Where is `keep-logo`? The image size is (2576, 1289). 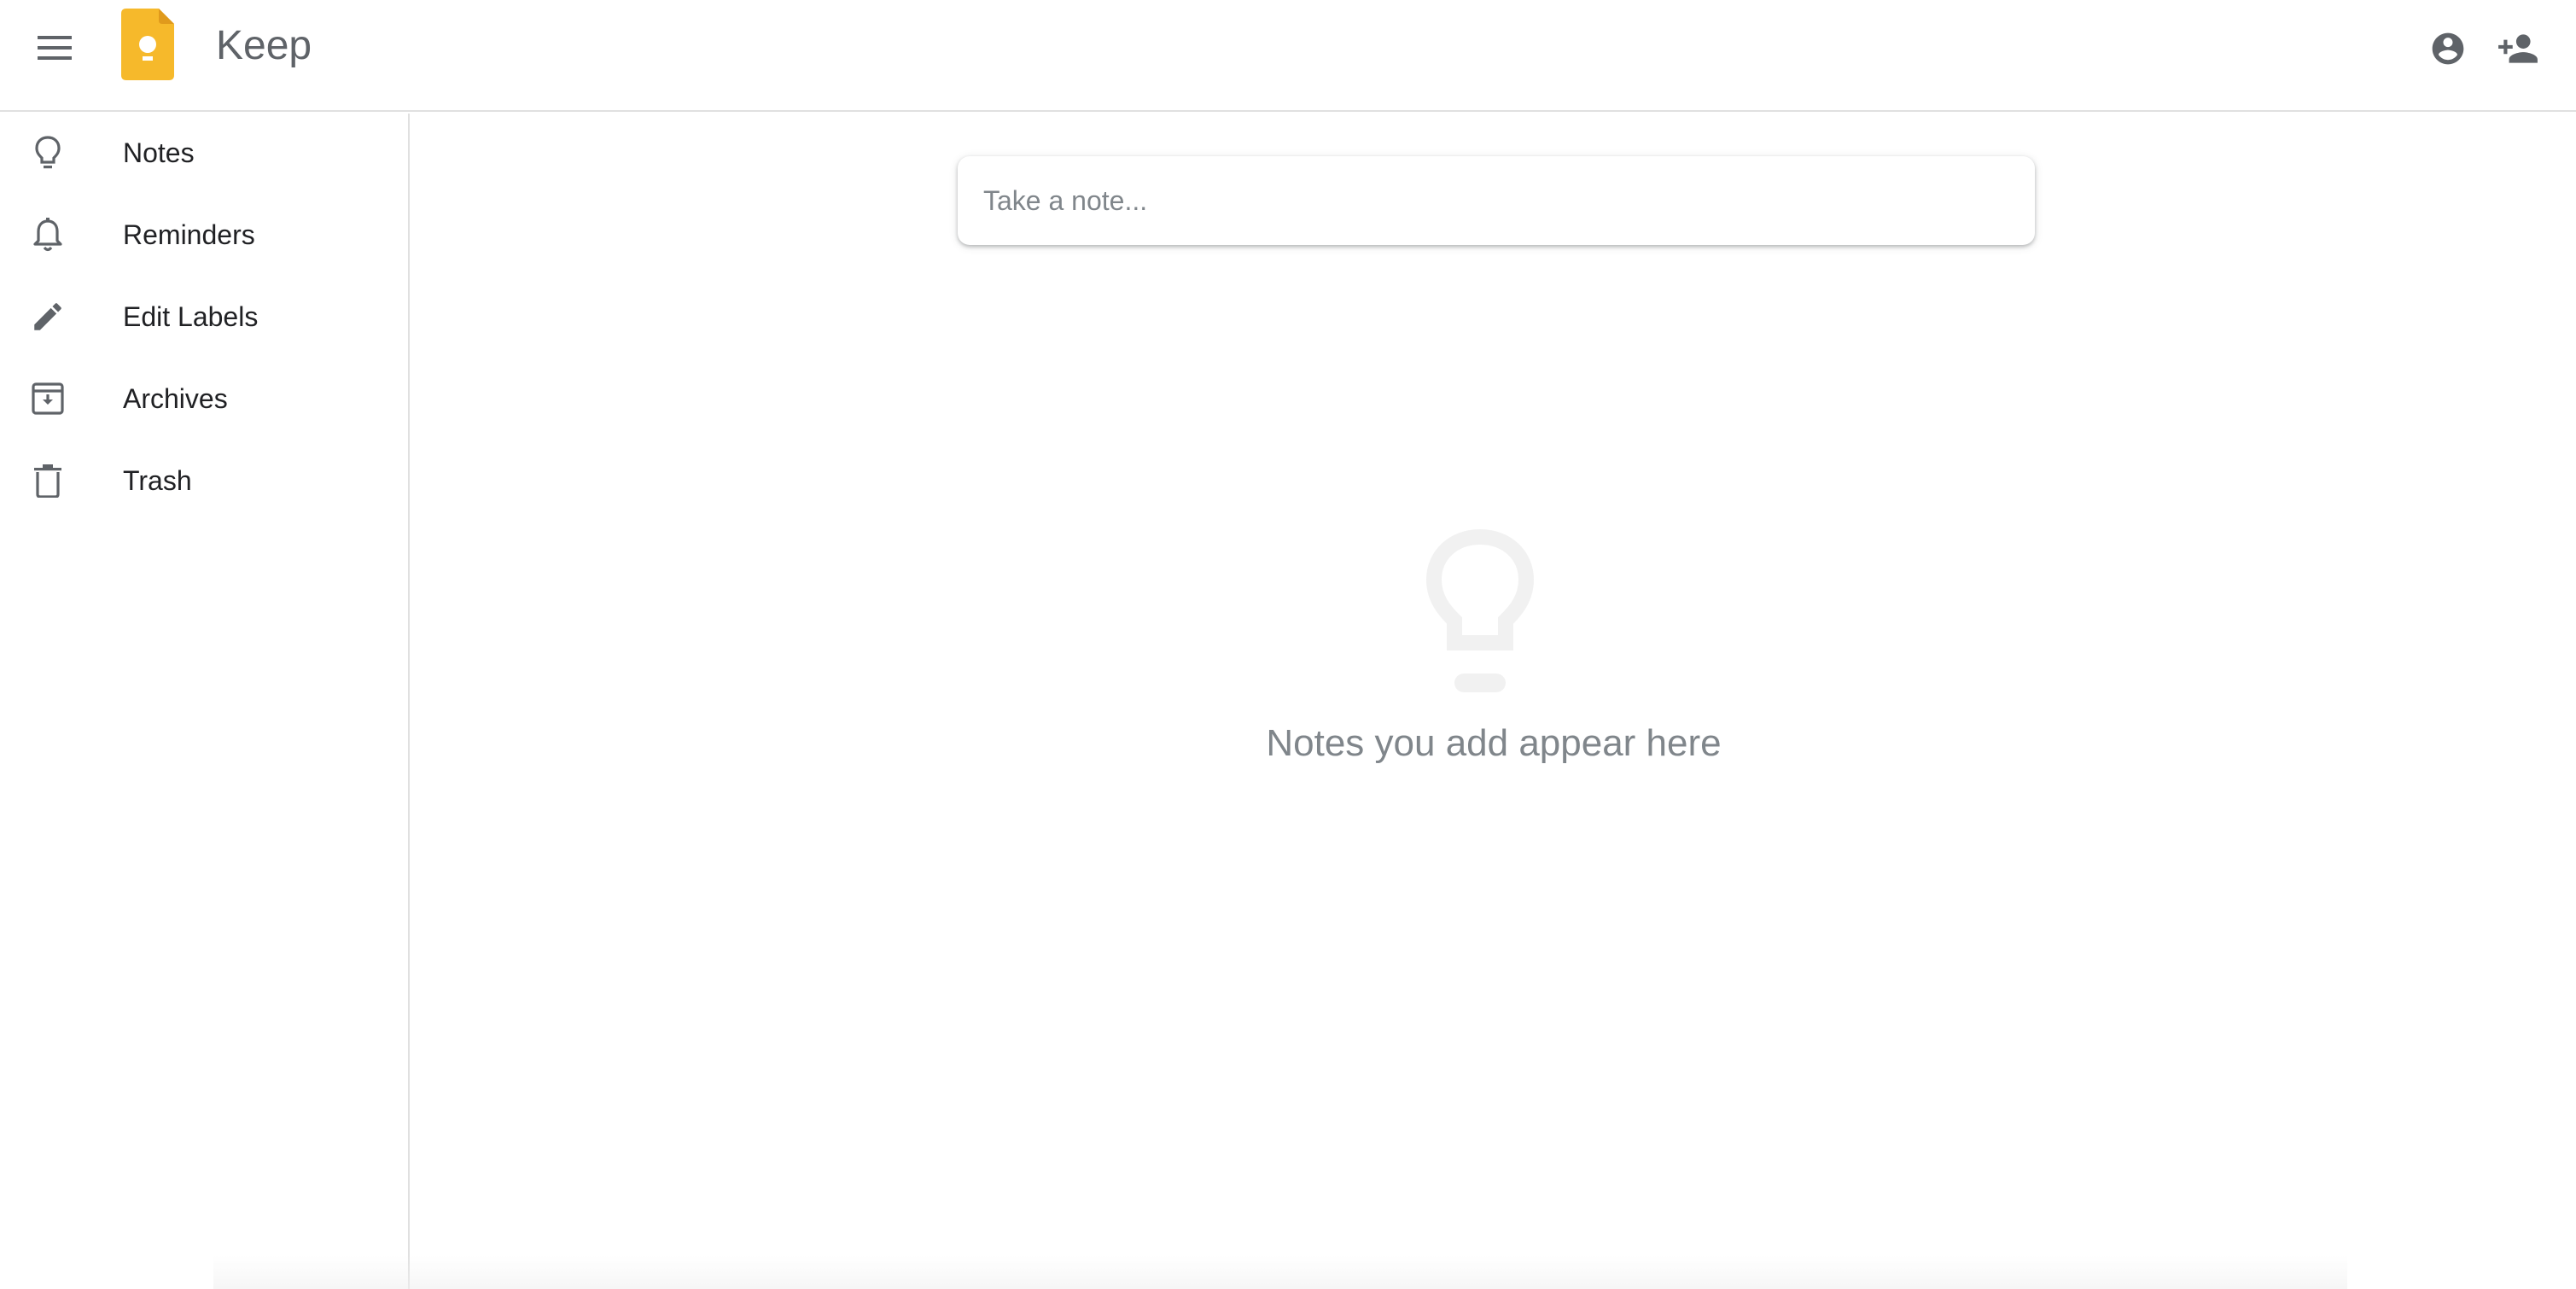
keep-logo is located at coordinates (147, 44).